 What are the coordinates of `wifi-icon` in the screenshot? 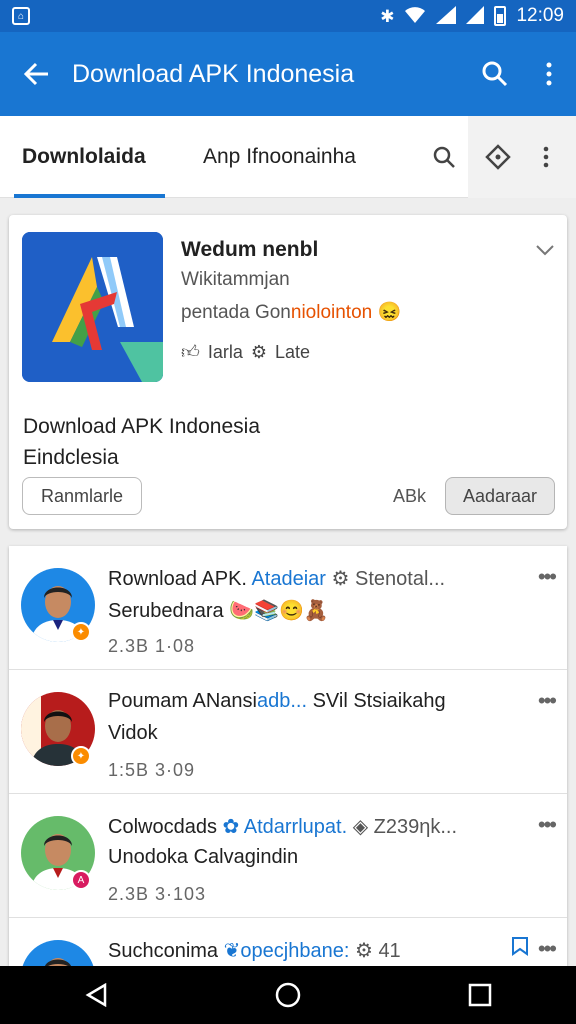 It's located at (415, 16).